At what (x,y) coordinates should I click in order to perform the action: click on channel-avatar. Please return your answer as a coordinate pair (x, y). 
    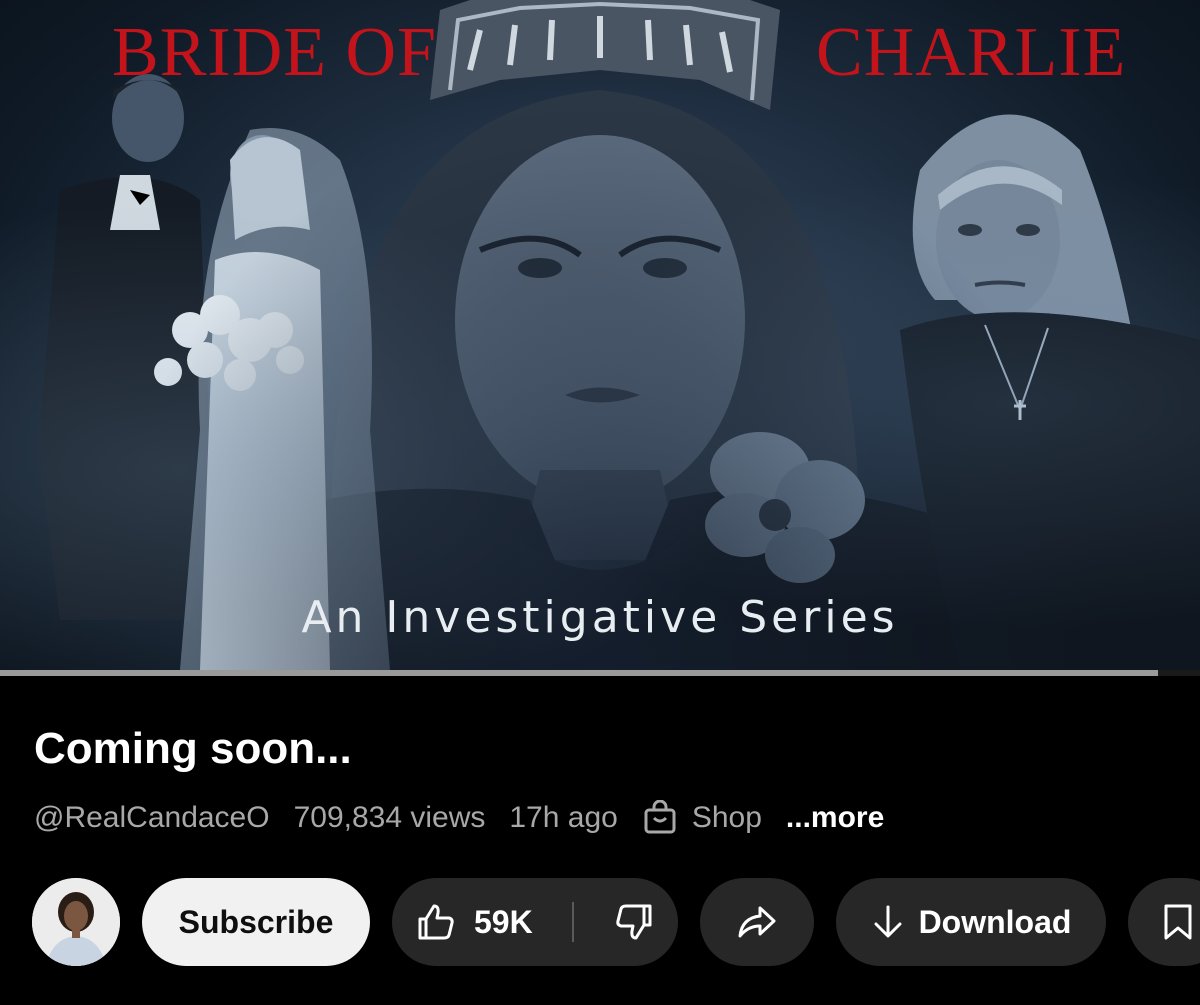
    Looking at the image, I should click on (76, 922).